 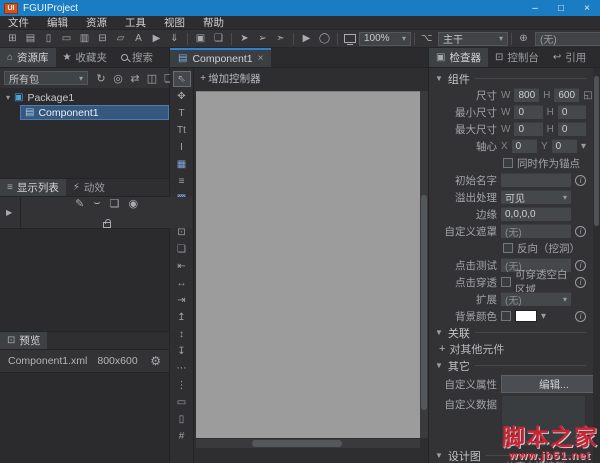 I want to click on language-field: (无), so click(x=567, y=38).